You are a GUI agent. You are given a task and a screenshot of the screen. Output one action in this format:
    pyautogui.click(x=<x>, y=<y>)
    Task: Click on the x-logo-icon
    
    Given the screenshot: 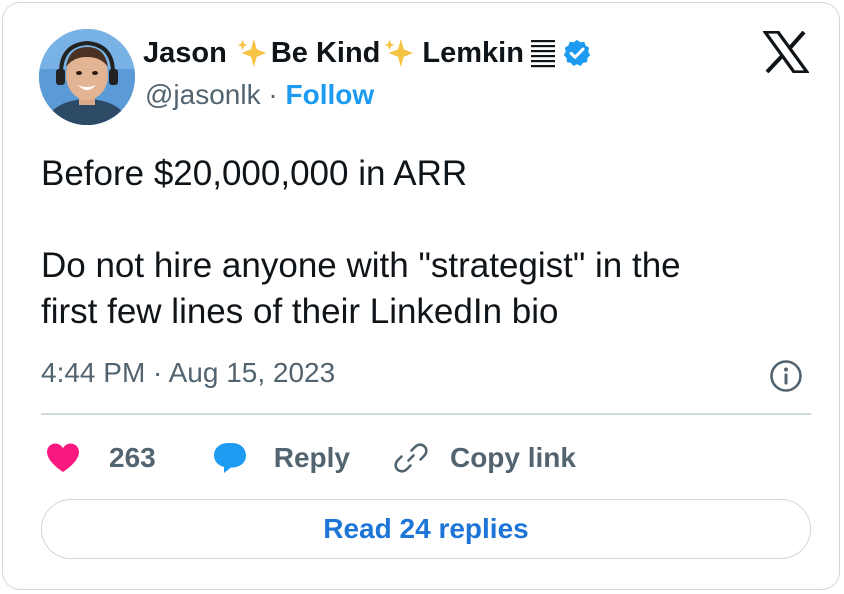 What is the action you would take?
    pyautogui.click(x=786, y=52)
    